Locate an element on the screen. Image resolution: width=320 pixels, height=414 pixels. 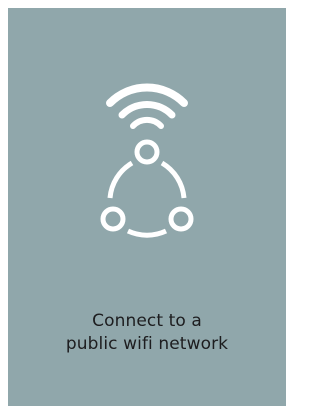
caption-line-1: Connect to a is located at coordinates (147, 321).